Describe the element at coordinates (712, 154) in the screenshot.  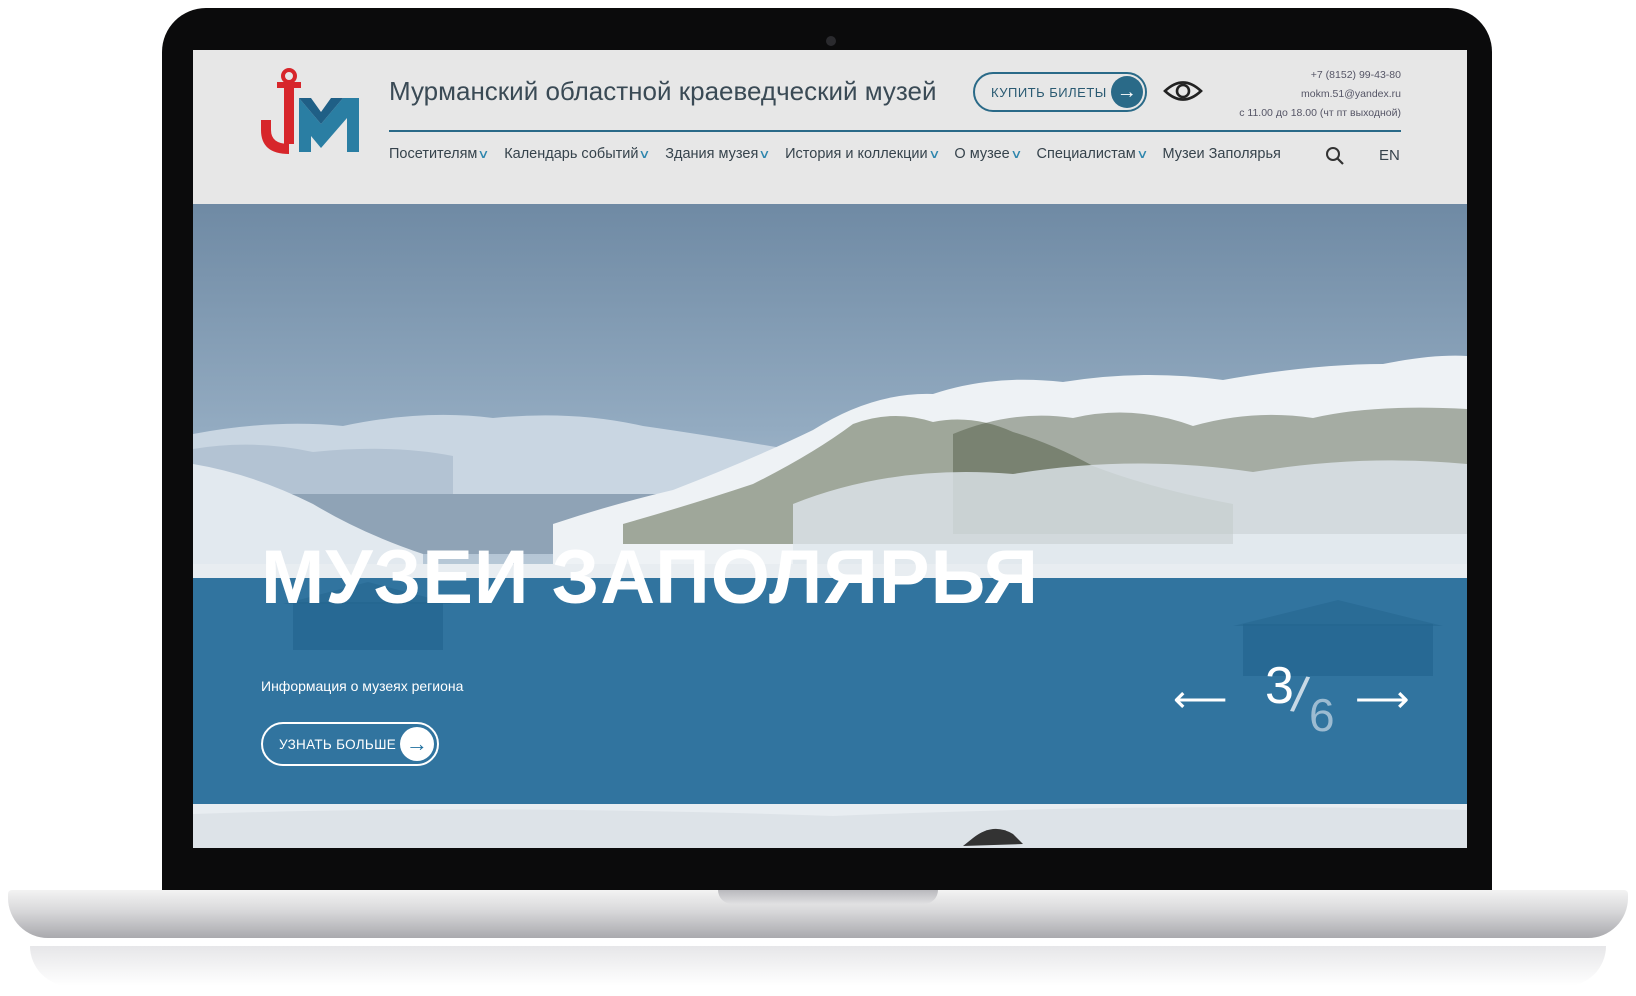
I see `nav-item-label: Здания музея` at that location.